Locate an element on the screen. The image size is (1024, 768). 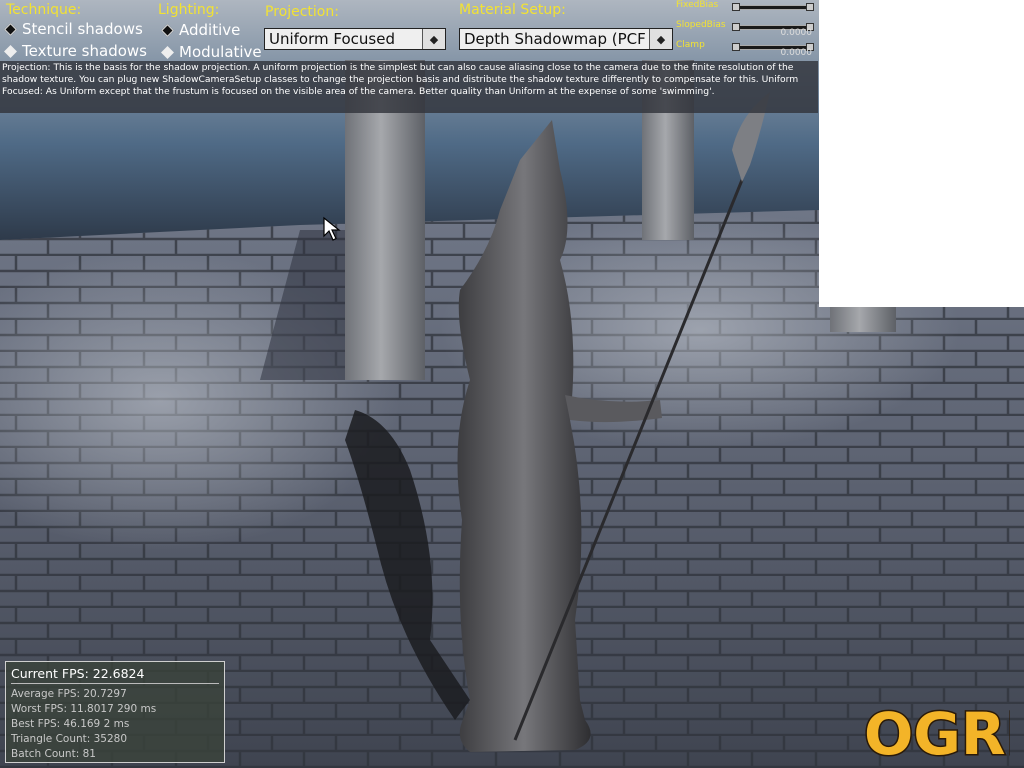
projection-heading: Projection: is located at coordinates (302, 12).